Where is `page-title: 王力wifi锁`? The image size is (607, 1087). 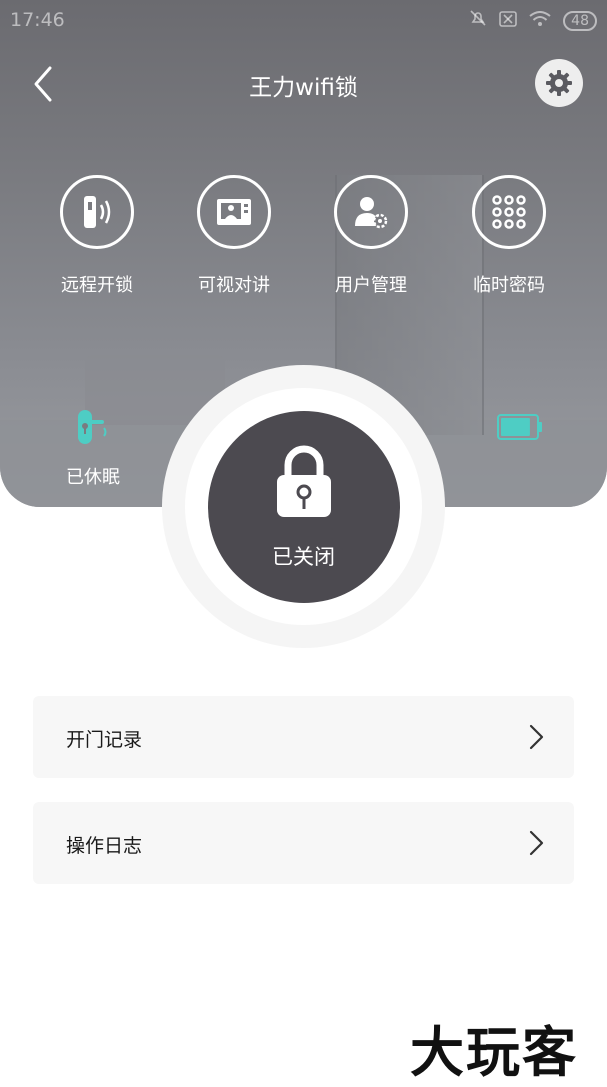 page-title: 王力wifi锁 is located at coordinates (303, 88).